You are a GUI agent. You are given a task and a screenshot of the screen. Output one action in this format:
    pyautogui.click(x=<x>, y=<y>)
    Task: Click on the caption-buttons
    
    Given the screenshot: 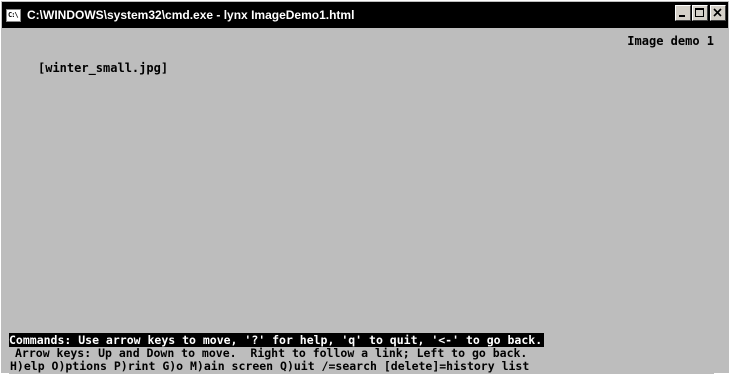 What is the action you would take?
    pyautogui.click(x=700, y=13)
    